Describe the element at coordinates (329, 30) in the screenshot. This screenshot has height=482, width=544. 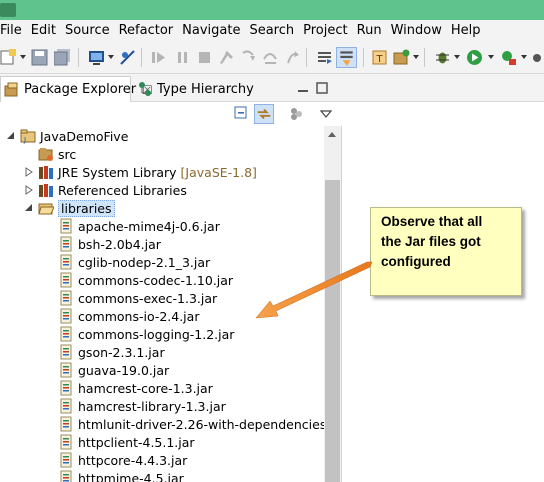
I see `menu-project: Project` at that location.